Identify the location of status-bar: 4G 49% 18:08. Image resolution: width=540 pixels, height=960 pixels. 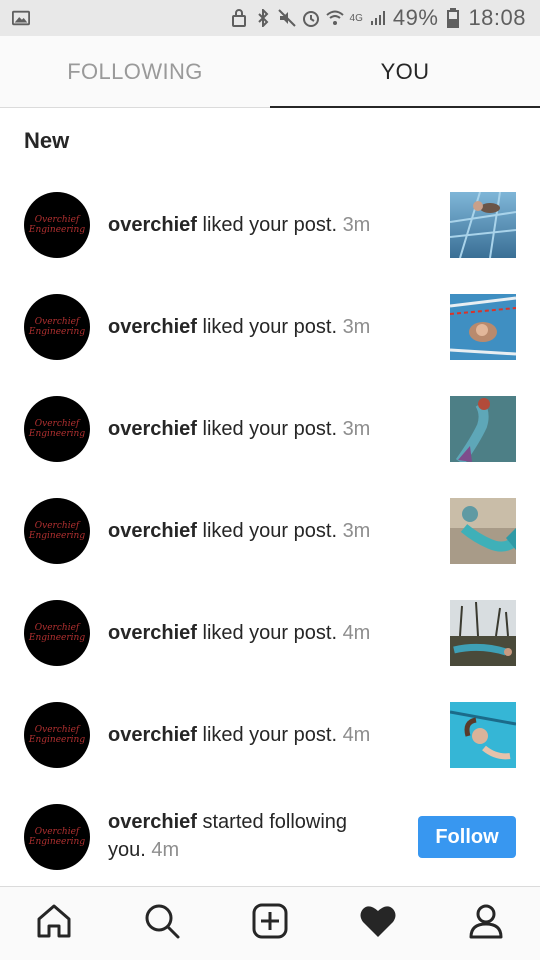
(270, 18).